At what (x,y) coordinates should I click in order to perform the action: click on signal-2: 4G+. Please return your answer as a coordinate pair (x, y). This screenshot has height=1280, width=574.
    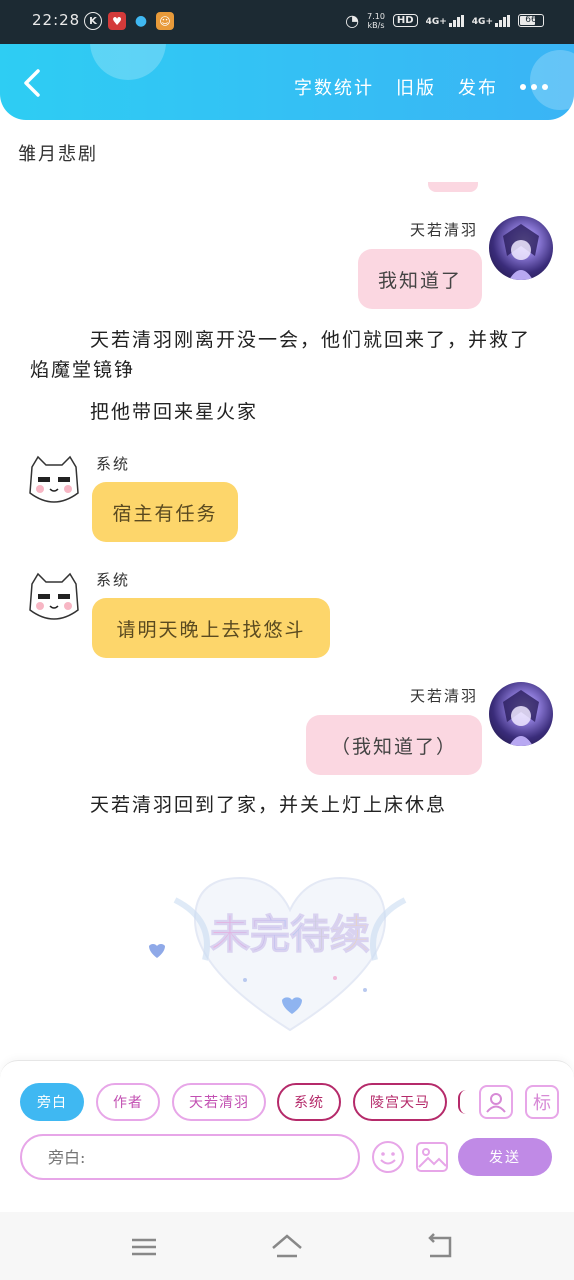
    Looking at the image, I should click on (491, 20).